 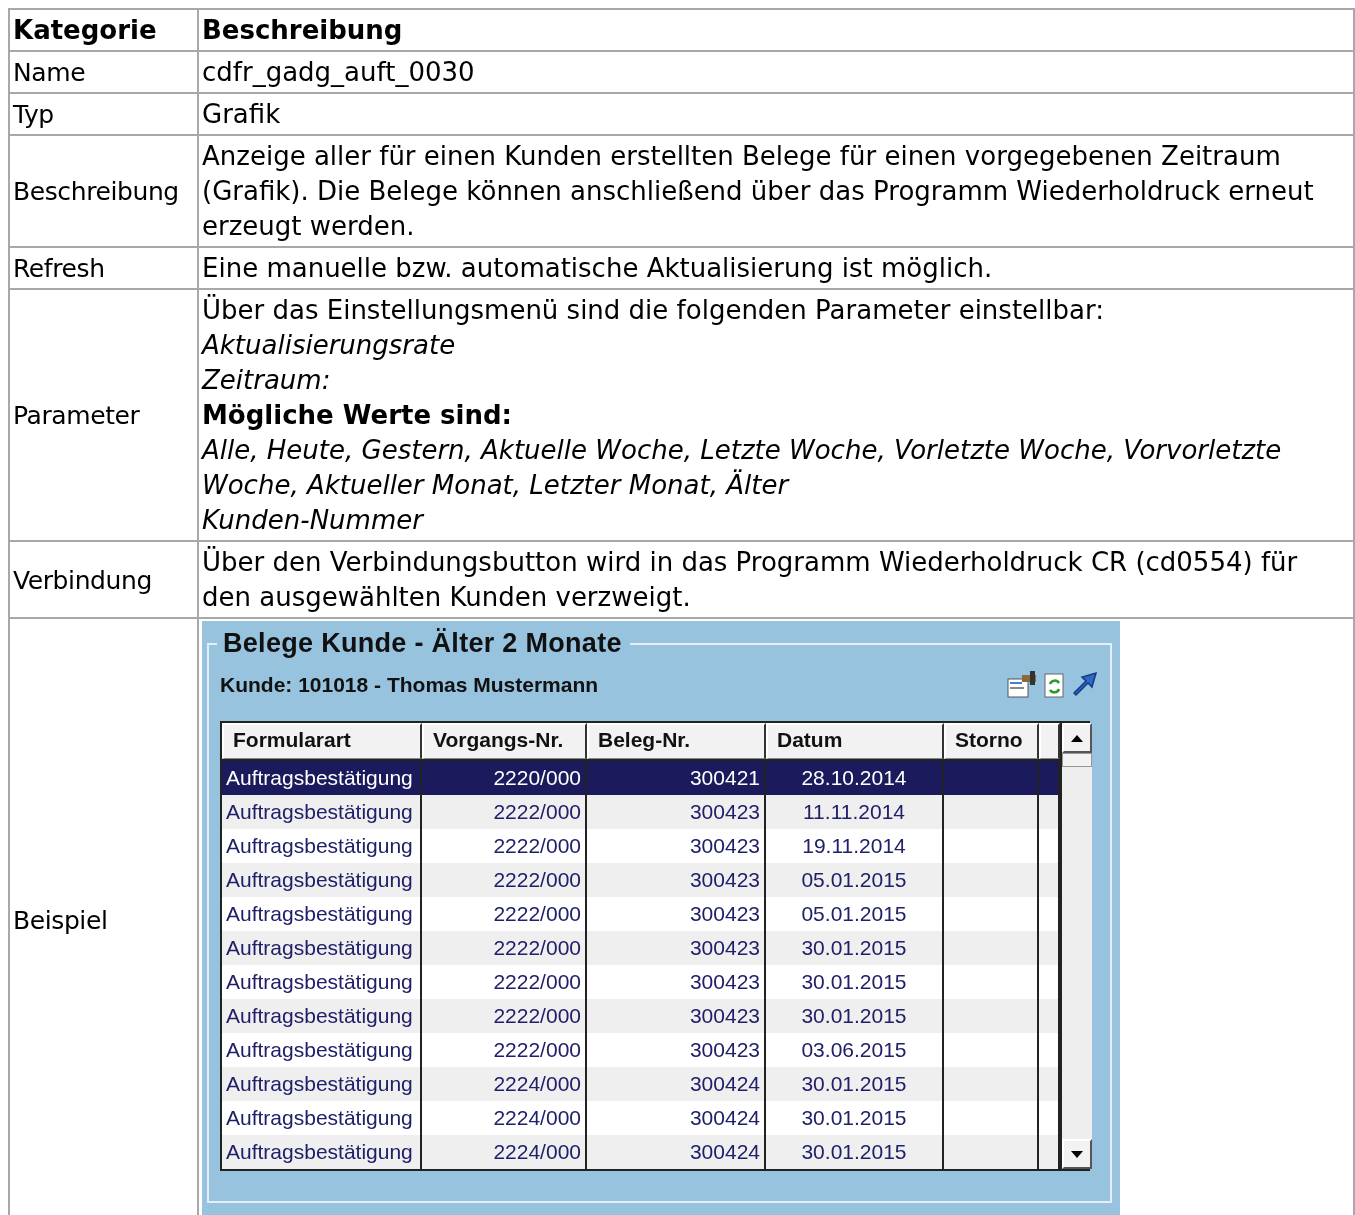 What do you see at coordinates (1077, 760) in the screenshot?
I see `scroll-thumb` at bounding box center [1077, 760].